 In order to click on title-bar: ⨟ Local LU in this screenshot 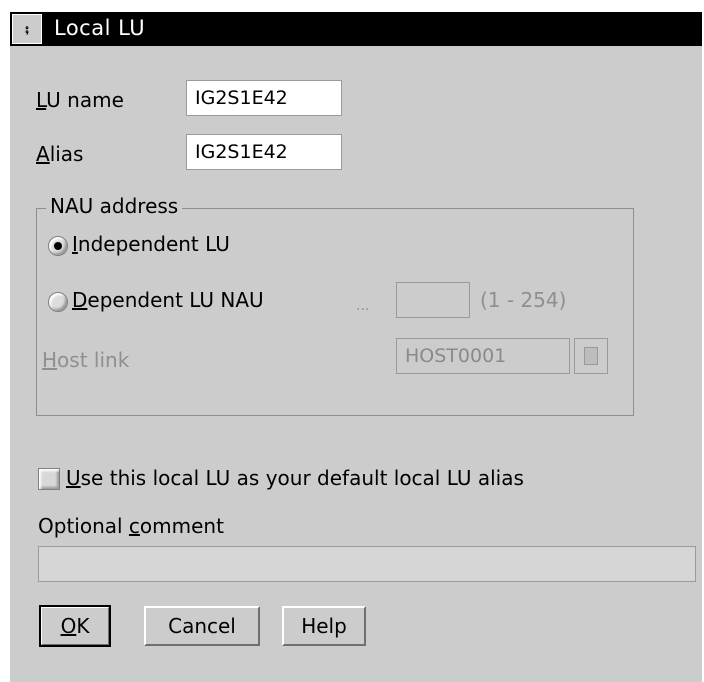, I will do `click(356, 29)`.